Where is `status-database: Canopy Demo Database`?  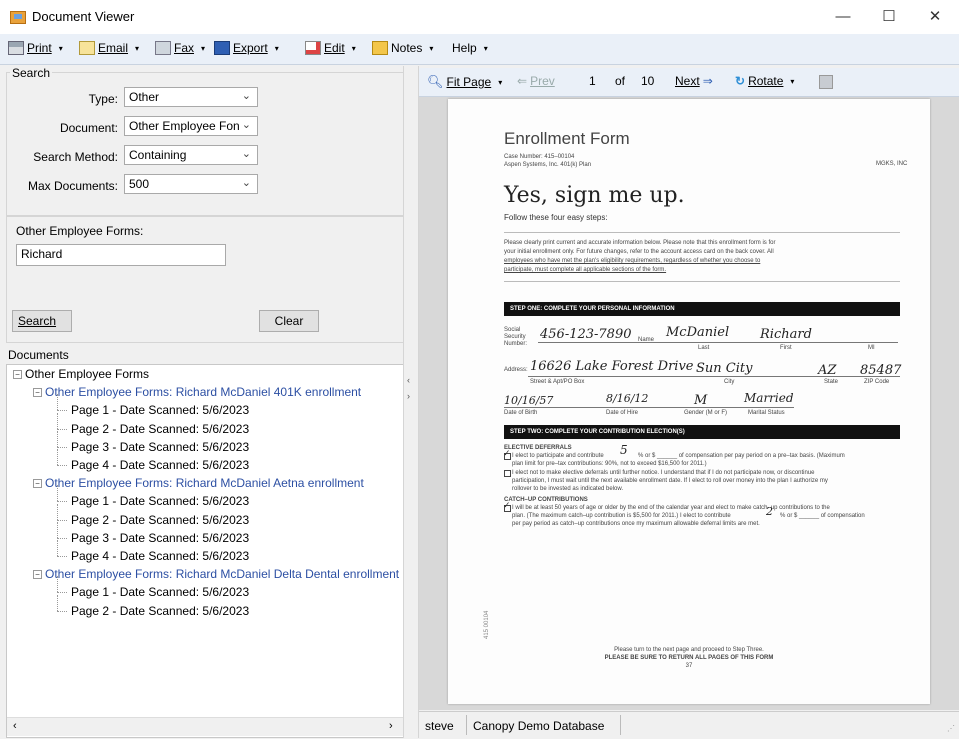
status-database: Canopy Demo Database is located at coordinates (539, 726).